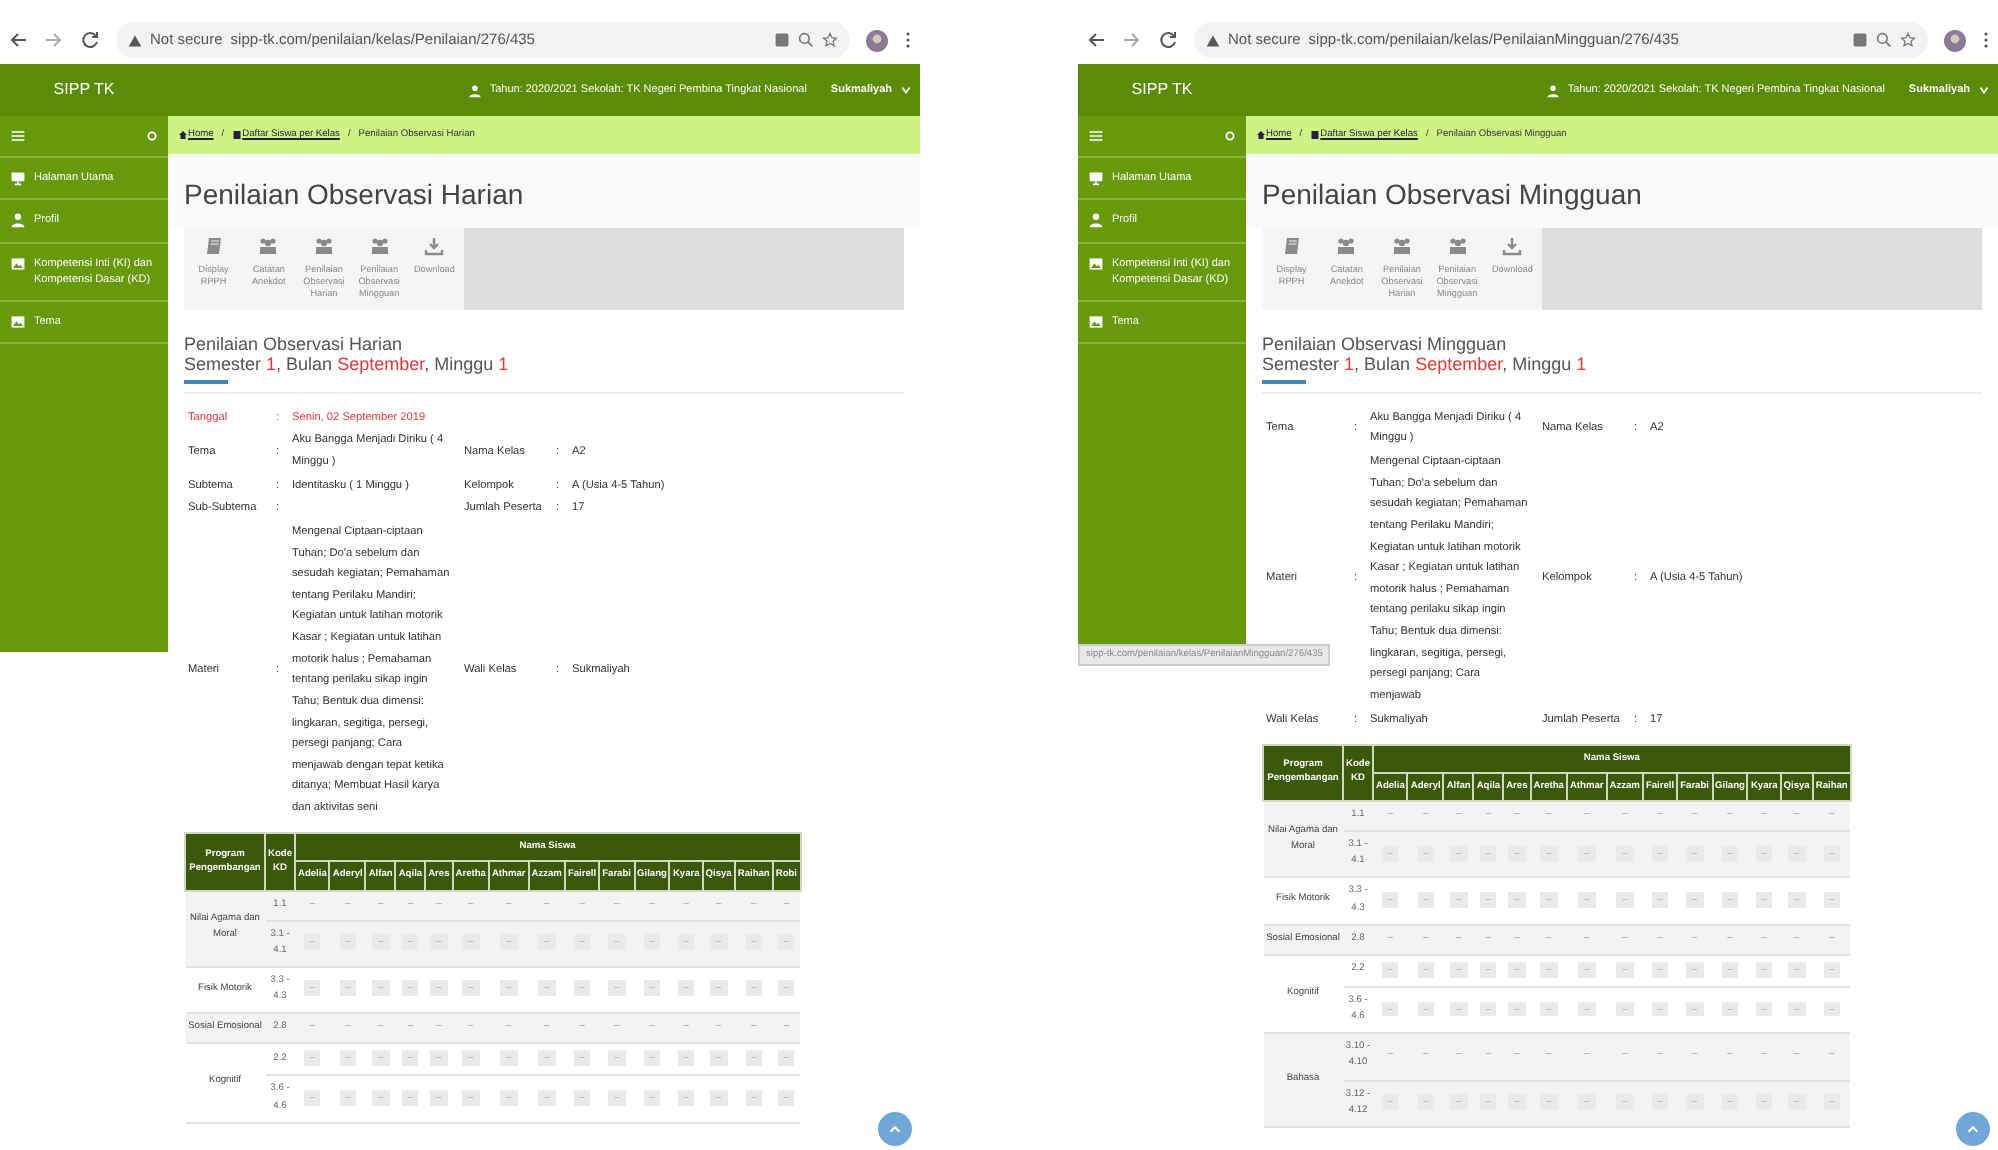 The height and width of the screenshot is (1150, 1998). I want to click on page-title: Penilaian Observasi Harian, so click(544, 191).